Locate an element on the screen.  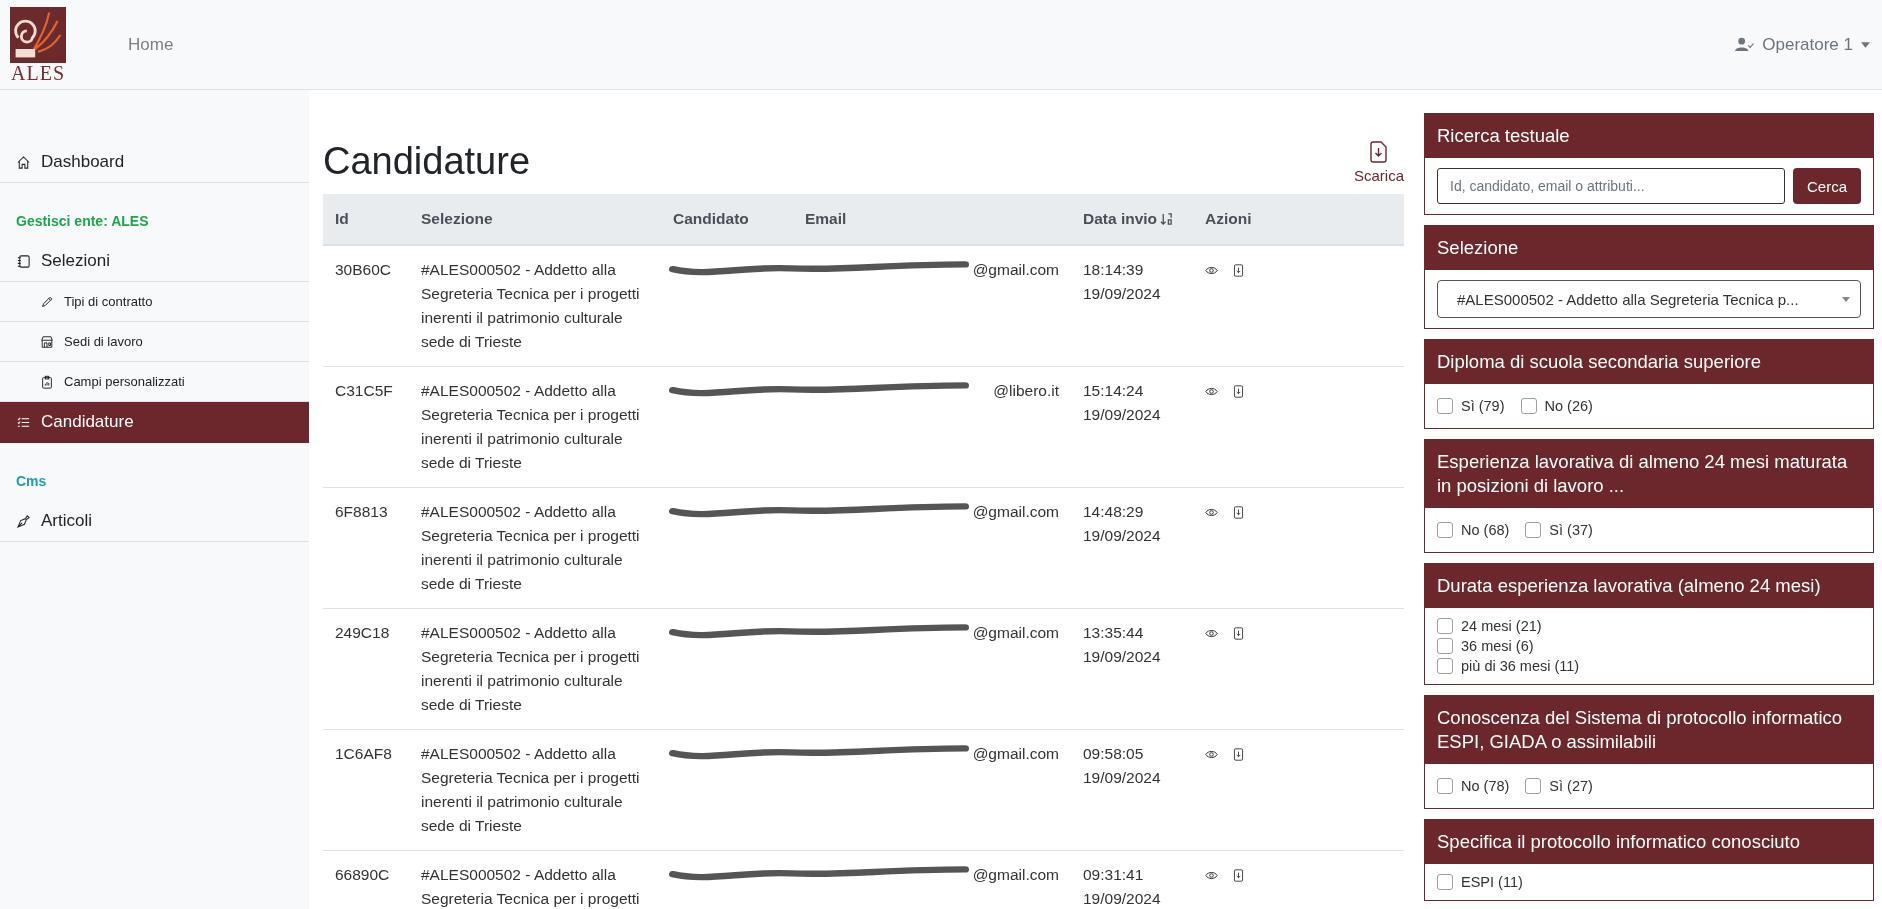
home-link: Home is located at coordinates (151, 44).